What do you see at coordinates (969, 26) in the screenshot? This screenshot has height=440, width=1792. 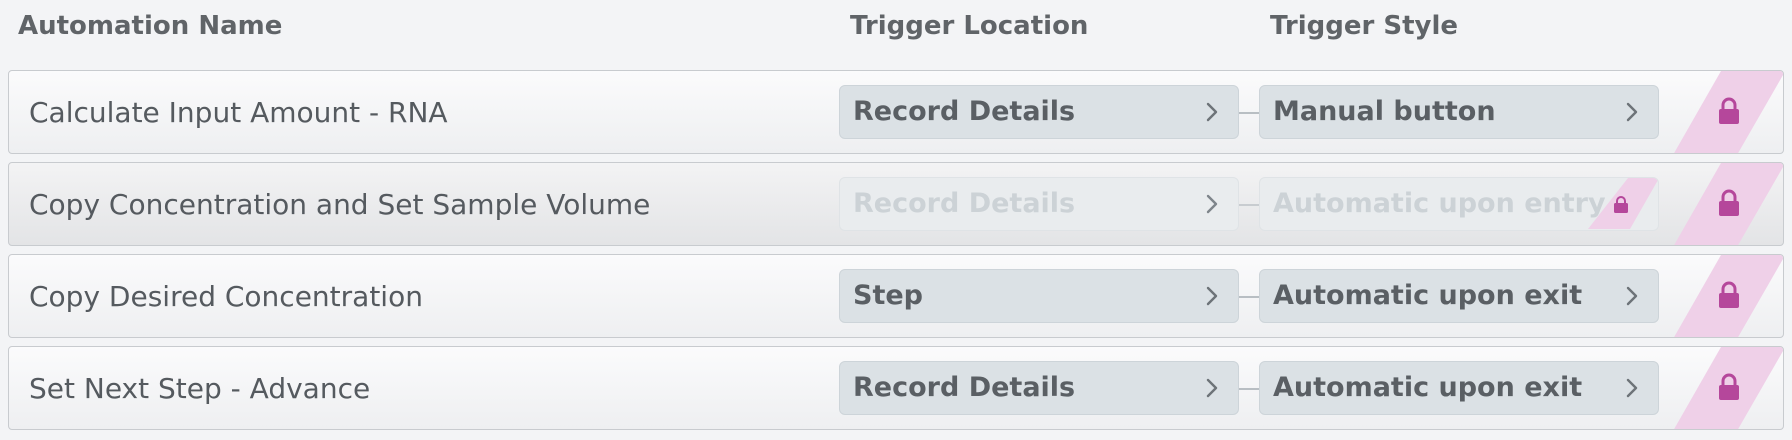 I see `column-header-trigger-location: Trigger Location` at bounding box center [969, 26].